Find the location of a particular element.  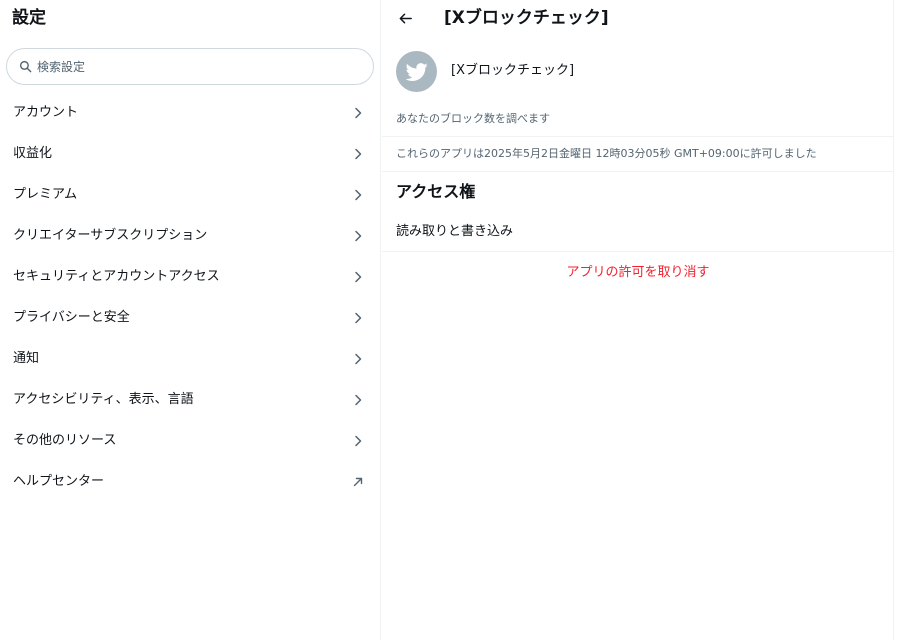

menu-item-other-resources: その他のリソース is located at coordinates (190, 440).